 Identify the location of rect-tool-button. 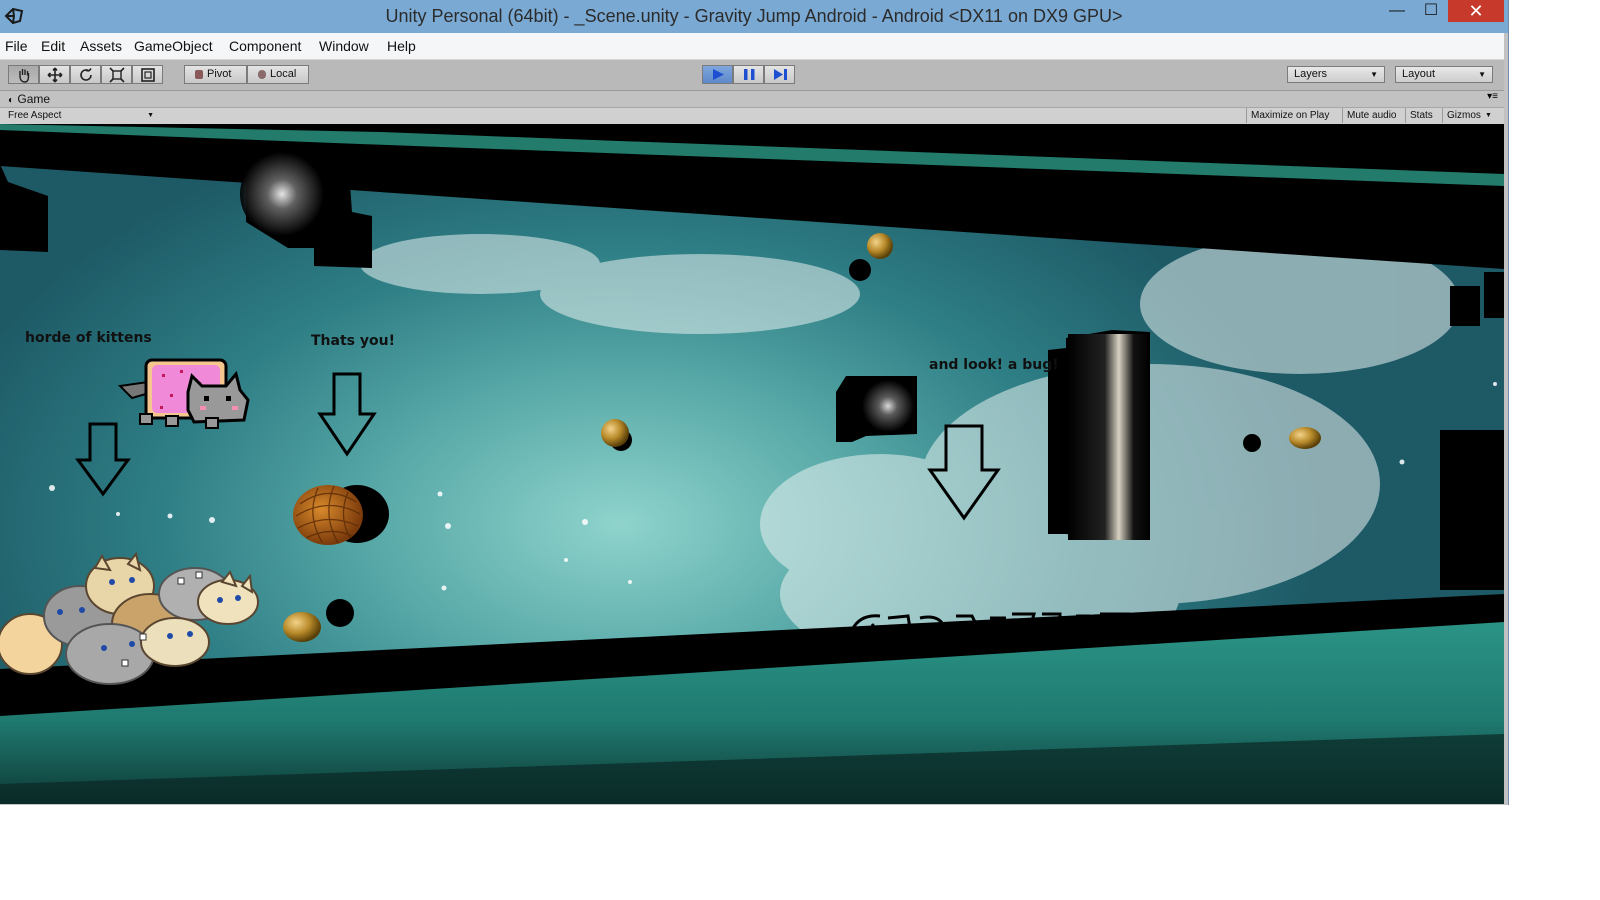
(147, 74).